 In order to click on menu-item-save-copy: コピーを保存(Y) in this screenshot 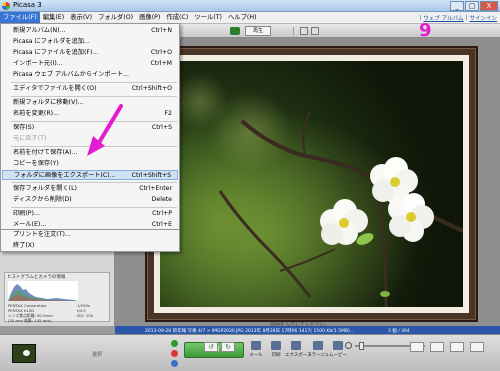, I will do `click(90, 164)`.